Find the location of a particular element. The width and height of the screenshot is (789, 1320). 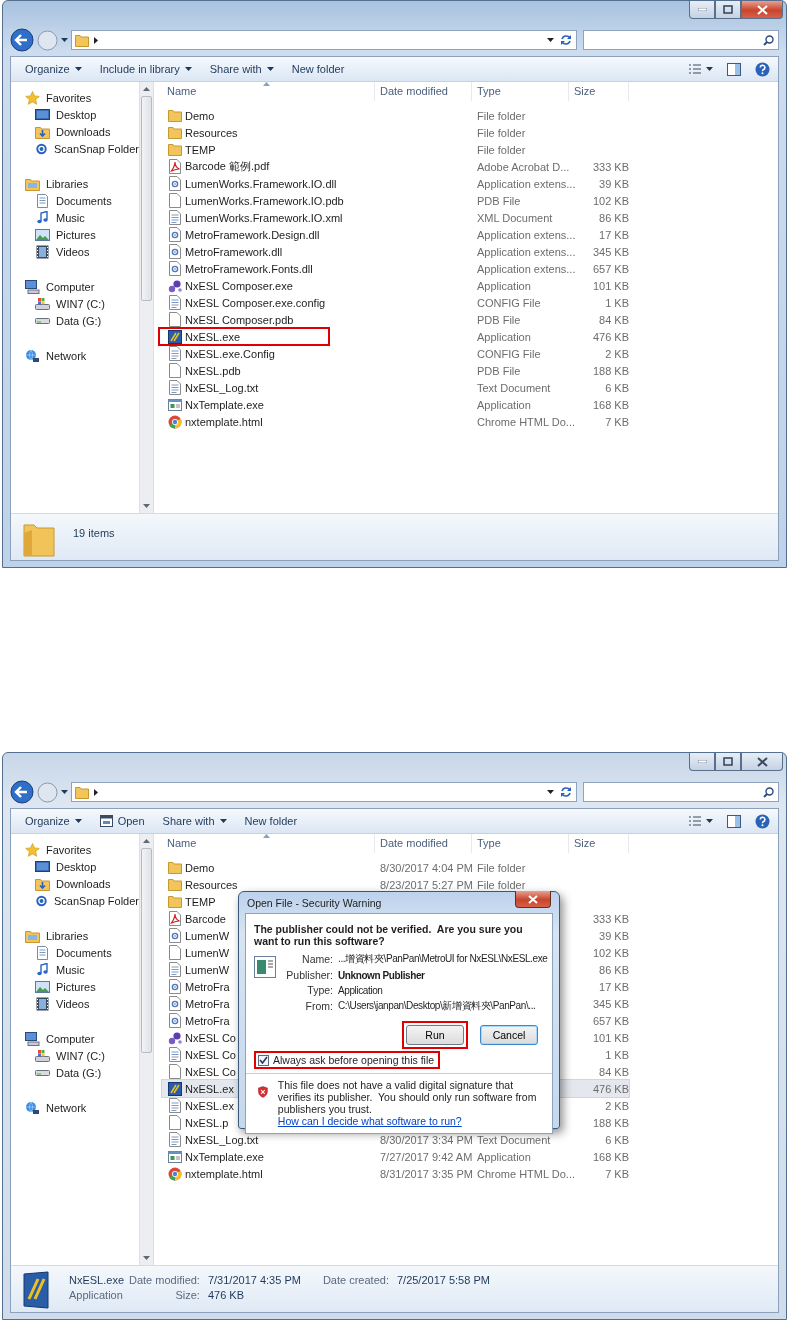

detail-label: Date modified: is located at coordinates (165, 1280).